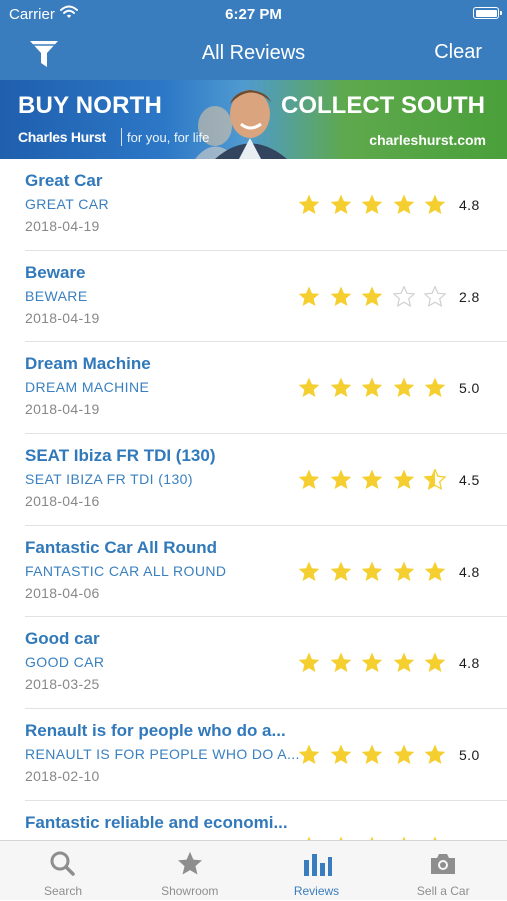 The image size is (507, 901). What do you see at coordinates (62, 592) in the screenshot?
I see `review-date: 2018-04-06` at bounding box center [62, 592].